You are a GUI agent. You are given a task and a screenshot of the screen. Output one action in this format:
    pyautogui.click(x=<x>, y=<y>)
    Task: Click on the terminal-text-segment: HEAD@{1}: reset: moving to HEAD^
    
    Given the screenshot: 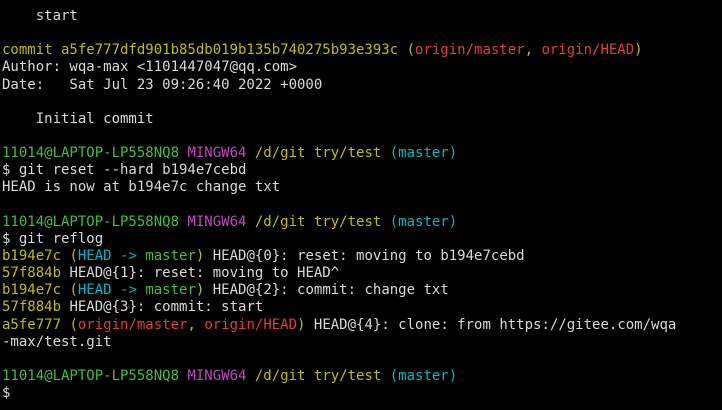 What is the action you would take?
    pyautogui.click(x=204, y=273)
    